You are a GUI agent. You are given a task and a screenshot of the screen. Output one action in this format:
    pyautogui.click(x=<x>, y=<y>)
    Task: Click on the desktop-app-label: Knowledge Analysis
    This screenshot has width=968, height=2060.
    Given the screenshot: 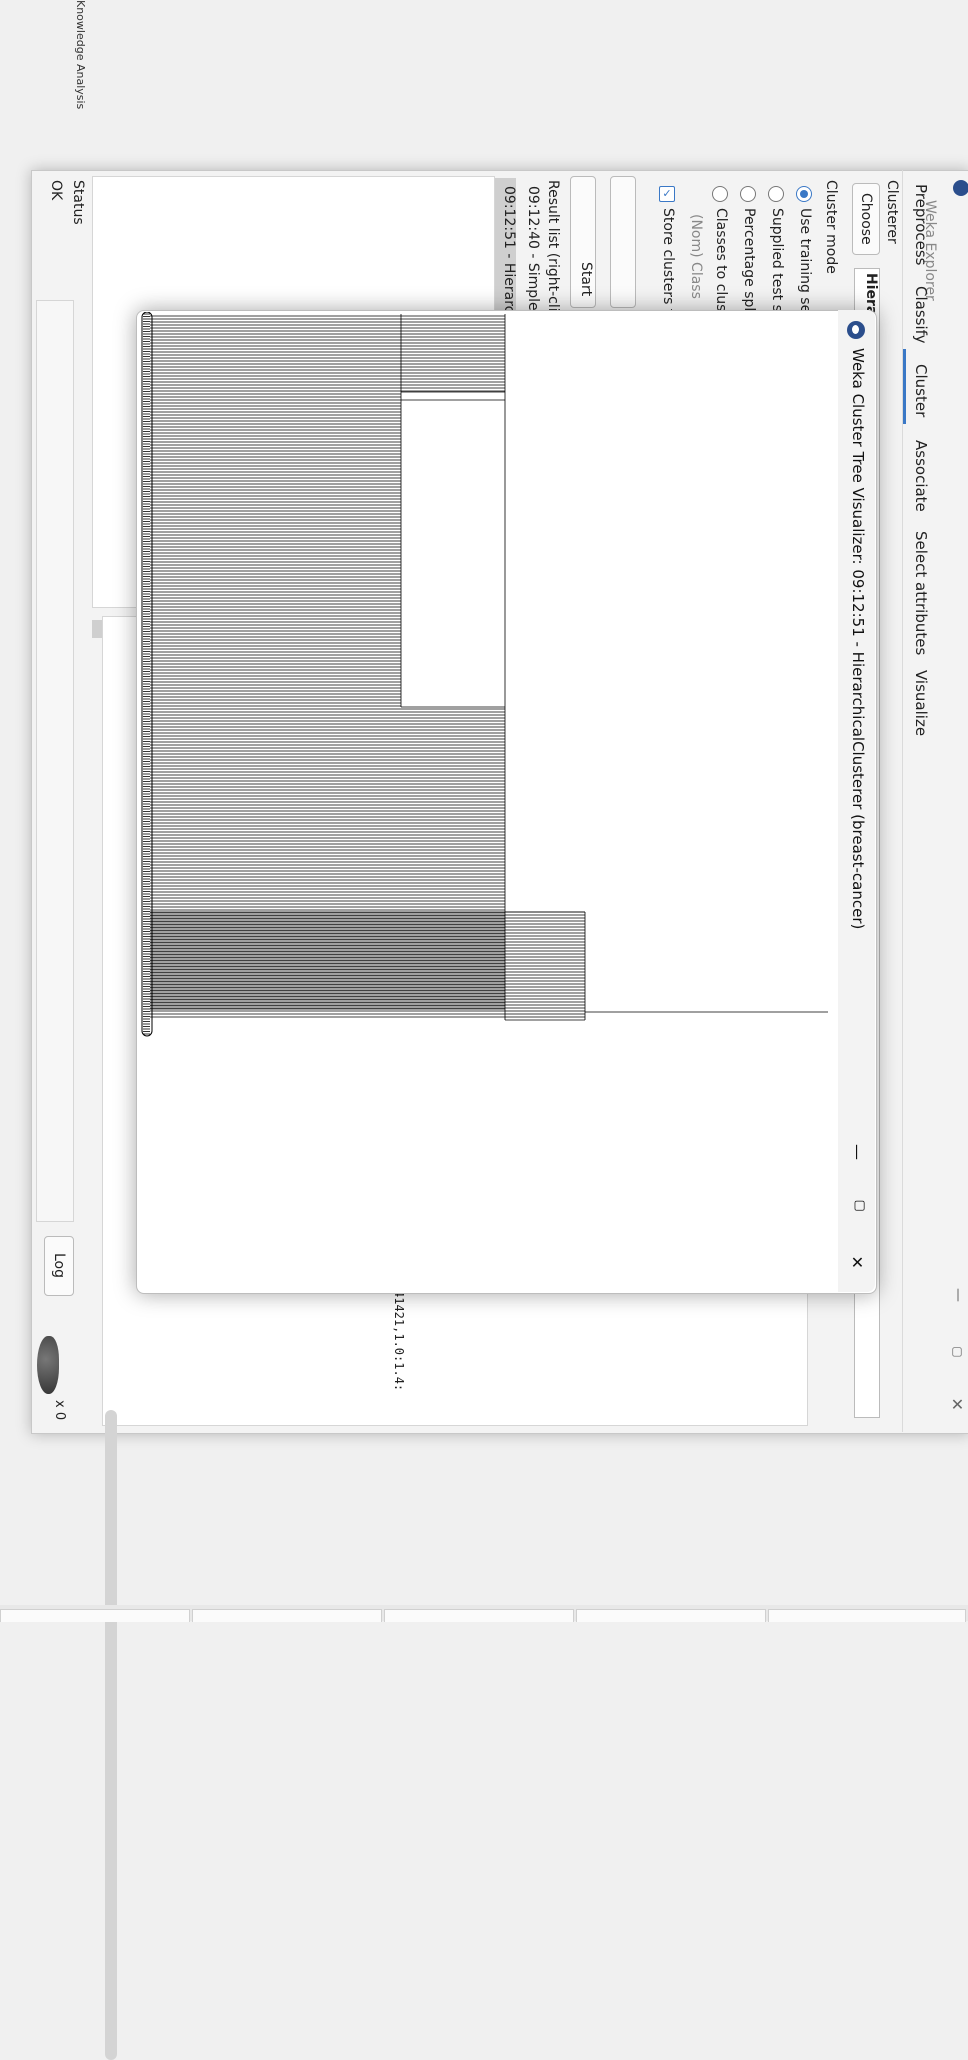 What is the action you would take?
    pyautogui.click(x=80, y=55)
    